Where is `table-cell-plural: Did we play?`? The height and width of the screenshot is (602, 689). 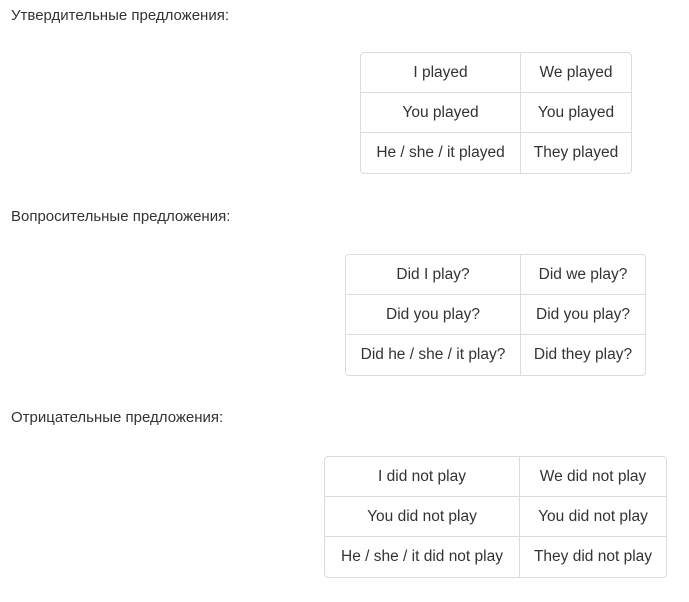 table-cell-plural: Did we play? is located at coordinates (583, 275).